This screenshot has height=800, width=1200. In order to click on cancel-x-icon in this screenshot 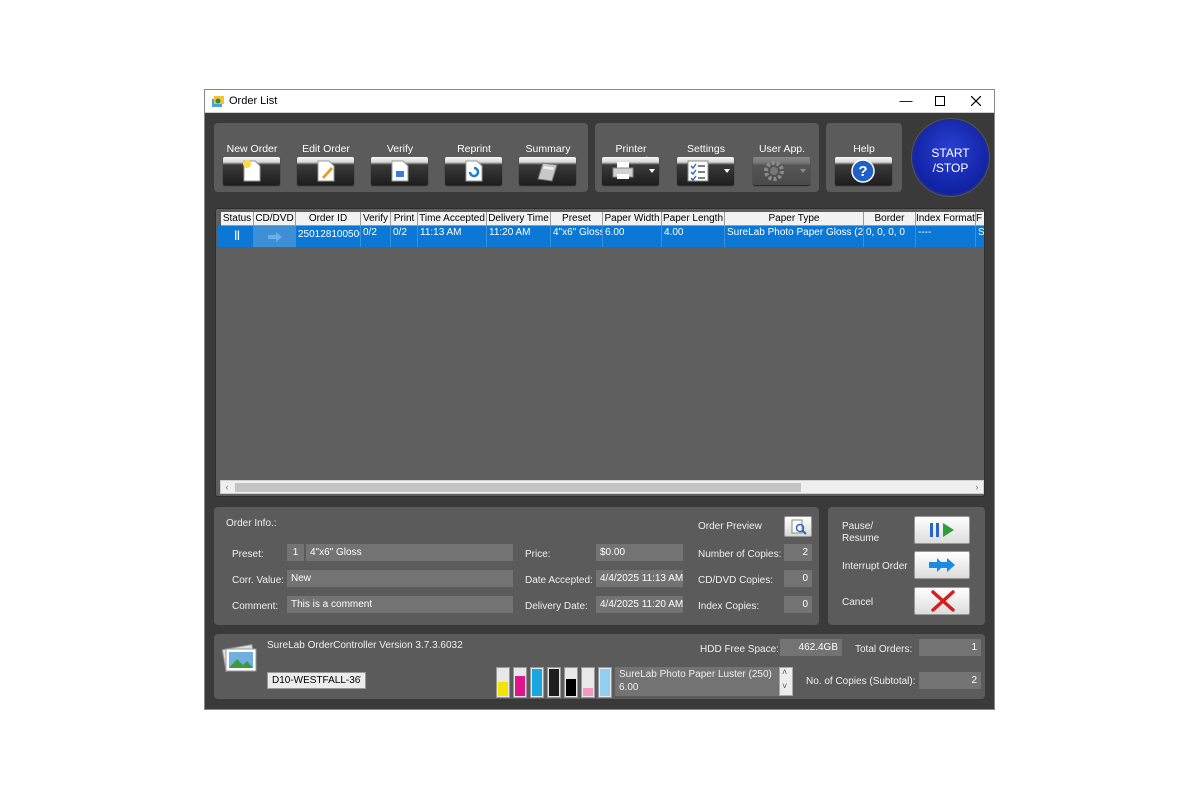, I will do `click(943, 601)`.